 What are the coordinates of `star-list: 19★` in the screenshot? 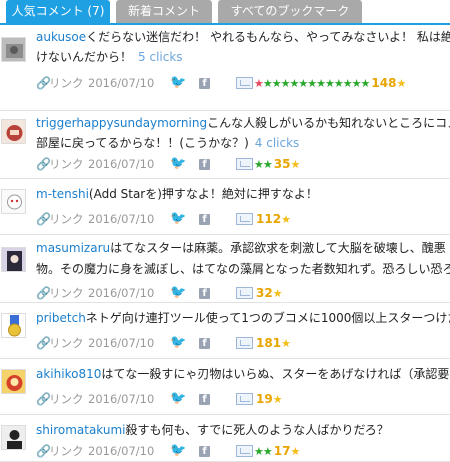 It's located at (268, 399).